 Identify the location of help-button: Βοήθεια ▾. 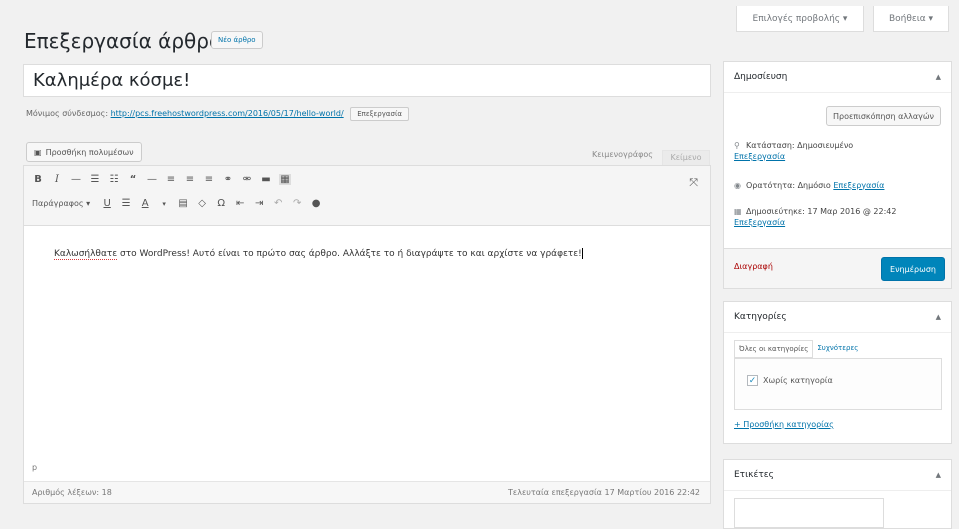
(911, 19).